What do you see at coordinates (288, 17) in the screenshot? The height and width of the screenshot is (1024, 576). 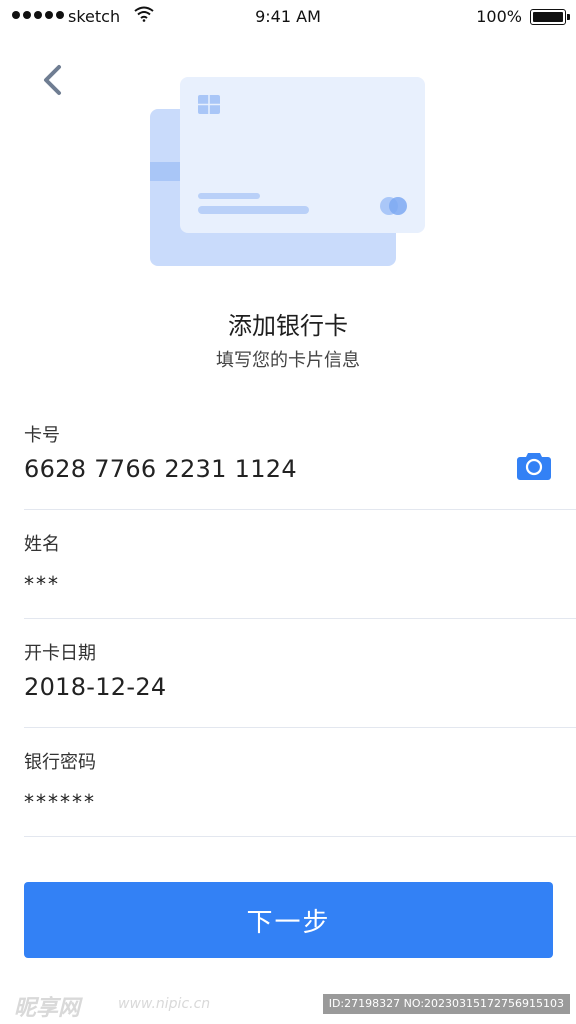 I see `status-bar: sketch 9:41 AM 100%` at bounding box center [288, 17].